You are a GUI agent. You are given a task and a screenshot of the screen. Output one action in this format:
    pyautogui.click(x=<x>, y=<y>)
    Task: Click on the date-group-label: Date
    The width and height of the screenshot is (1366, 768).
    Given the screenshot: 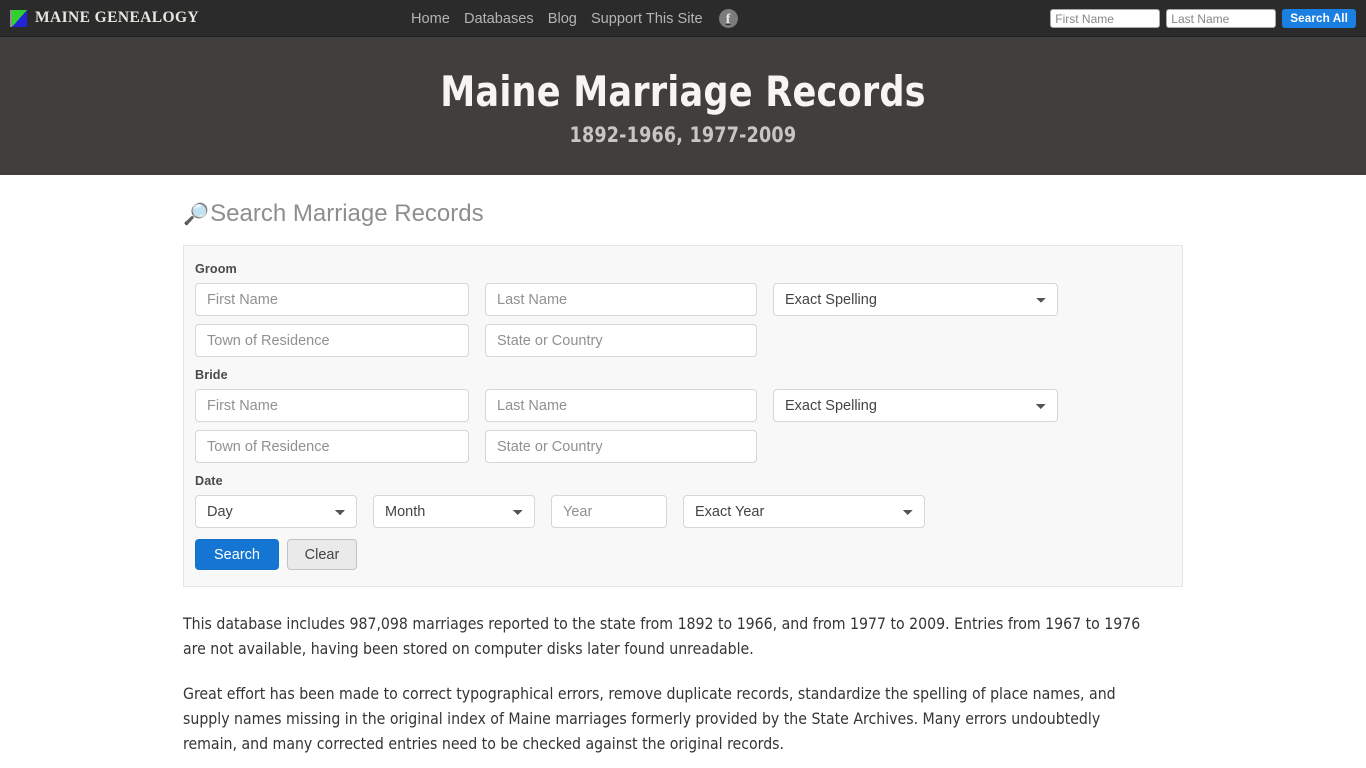 What is the action you would take?
    pyautogui.click(x=209, y=481)
    